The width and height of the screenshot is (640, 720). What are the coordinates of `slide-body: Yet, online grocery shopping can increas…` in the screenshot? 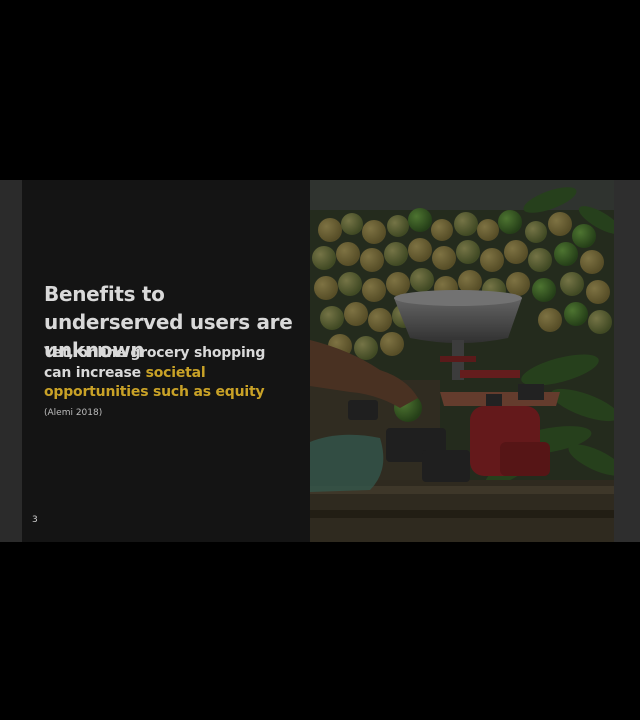 It's located at (169, 373).